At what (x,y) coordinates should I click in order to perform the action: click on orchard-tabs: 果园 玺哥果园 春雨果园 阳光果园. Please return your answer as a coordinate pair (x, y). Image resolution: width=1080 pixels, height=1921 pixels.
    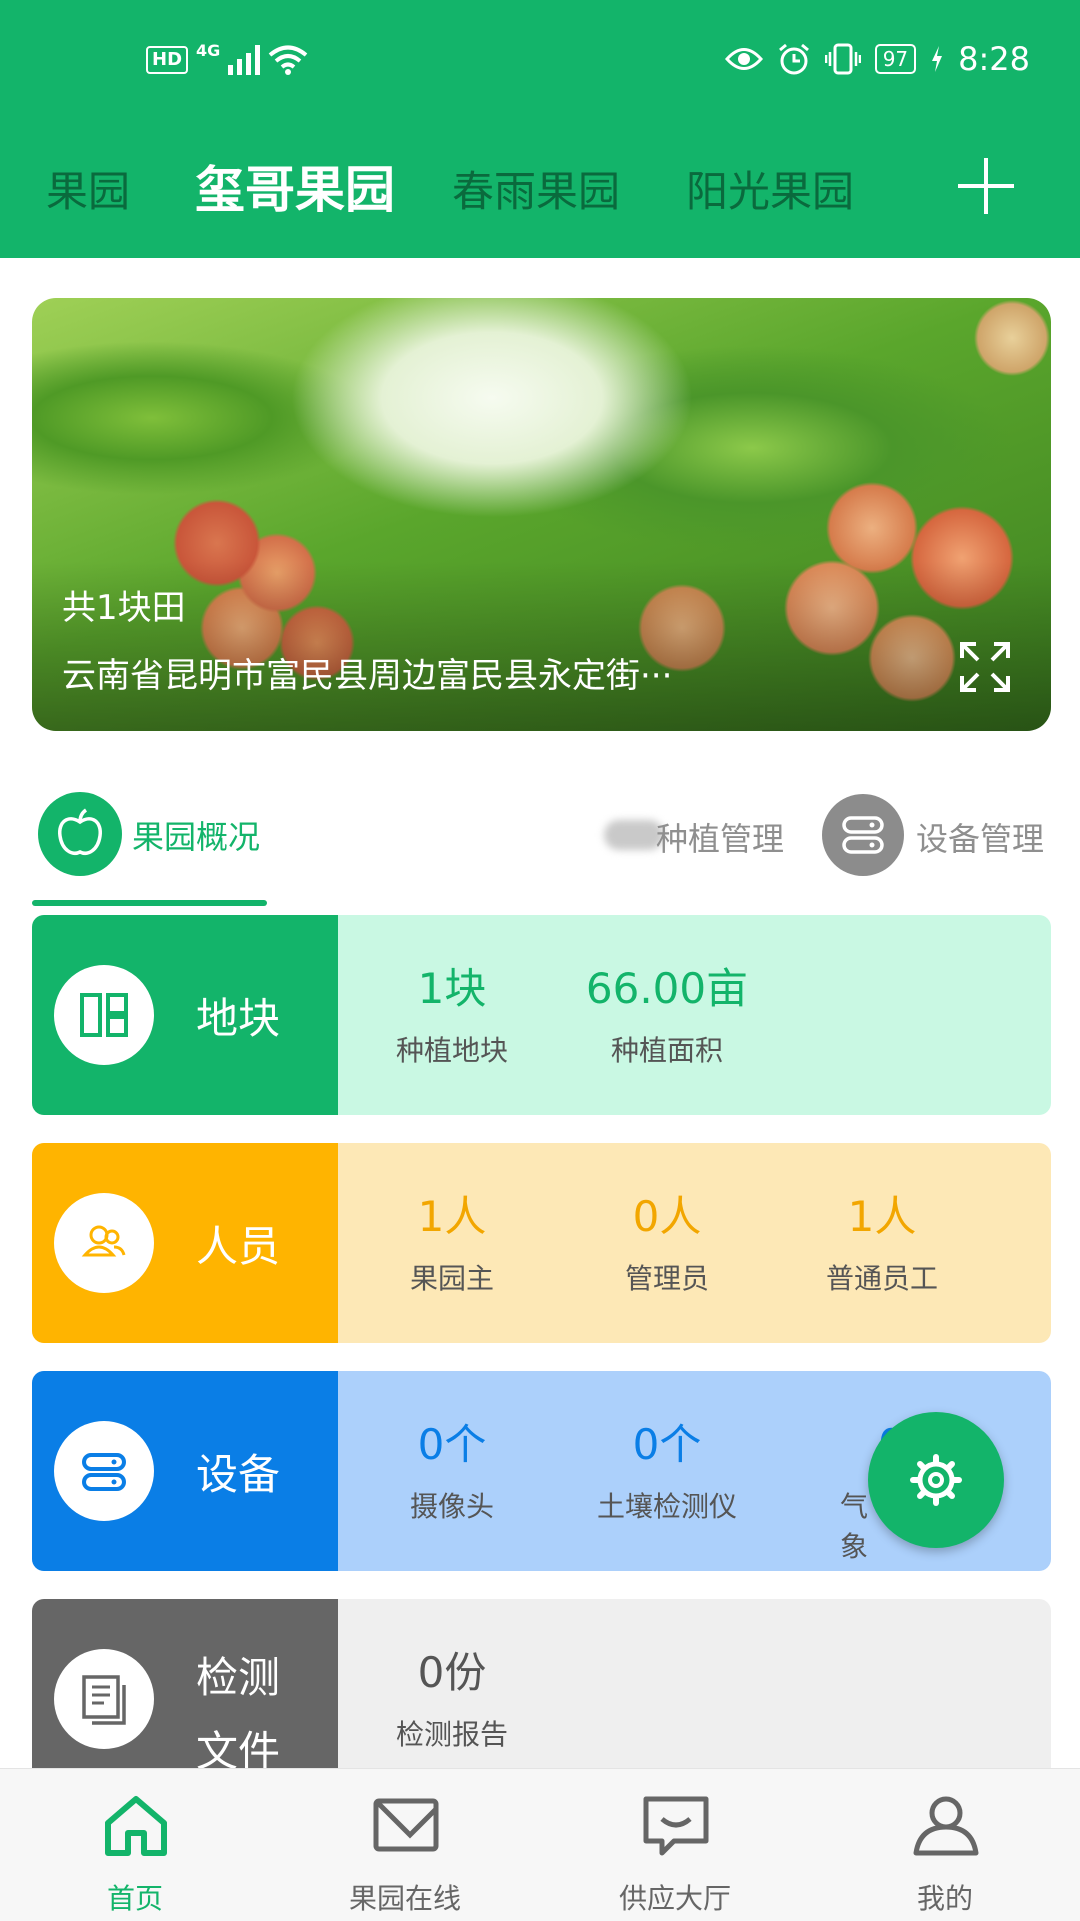
    Looking at the image, I should click on (540, 190).